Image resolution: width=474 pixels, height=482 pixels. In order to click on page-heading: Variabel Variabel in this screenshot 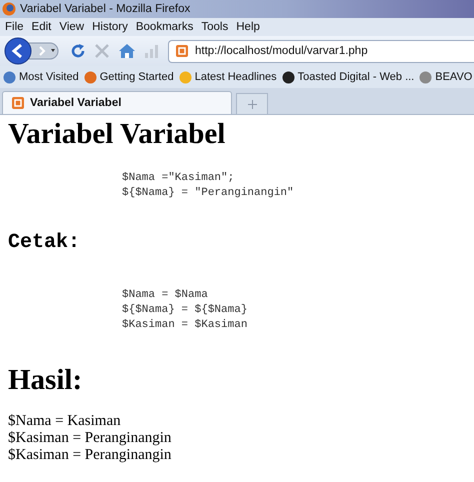, I will do `click(117, 134)`.